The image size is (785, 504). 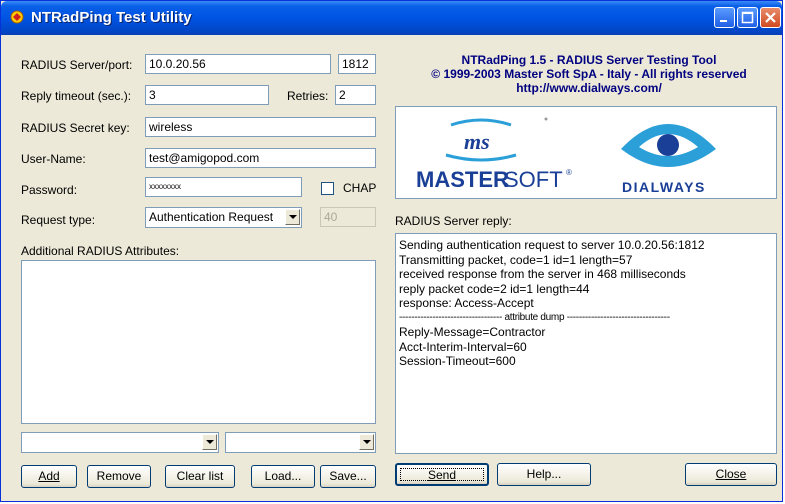 I want to click on attribute-name-select, so click(x=120, y=442).